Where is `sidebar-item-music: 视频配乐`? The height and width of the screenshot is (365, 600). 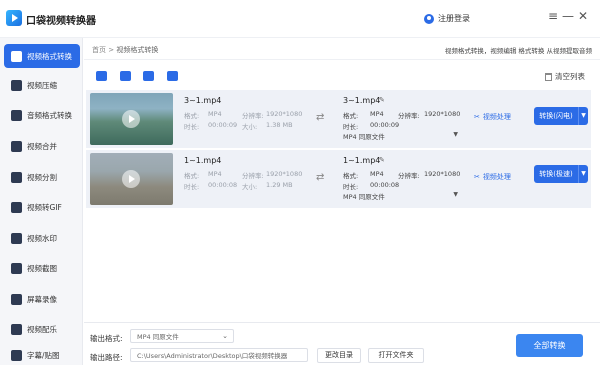
sidebar-item-music: 视频配乐 is located at coordinates (42, 329).